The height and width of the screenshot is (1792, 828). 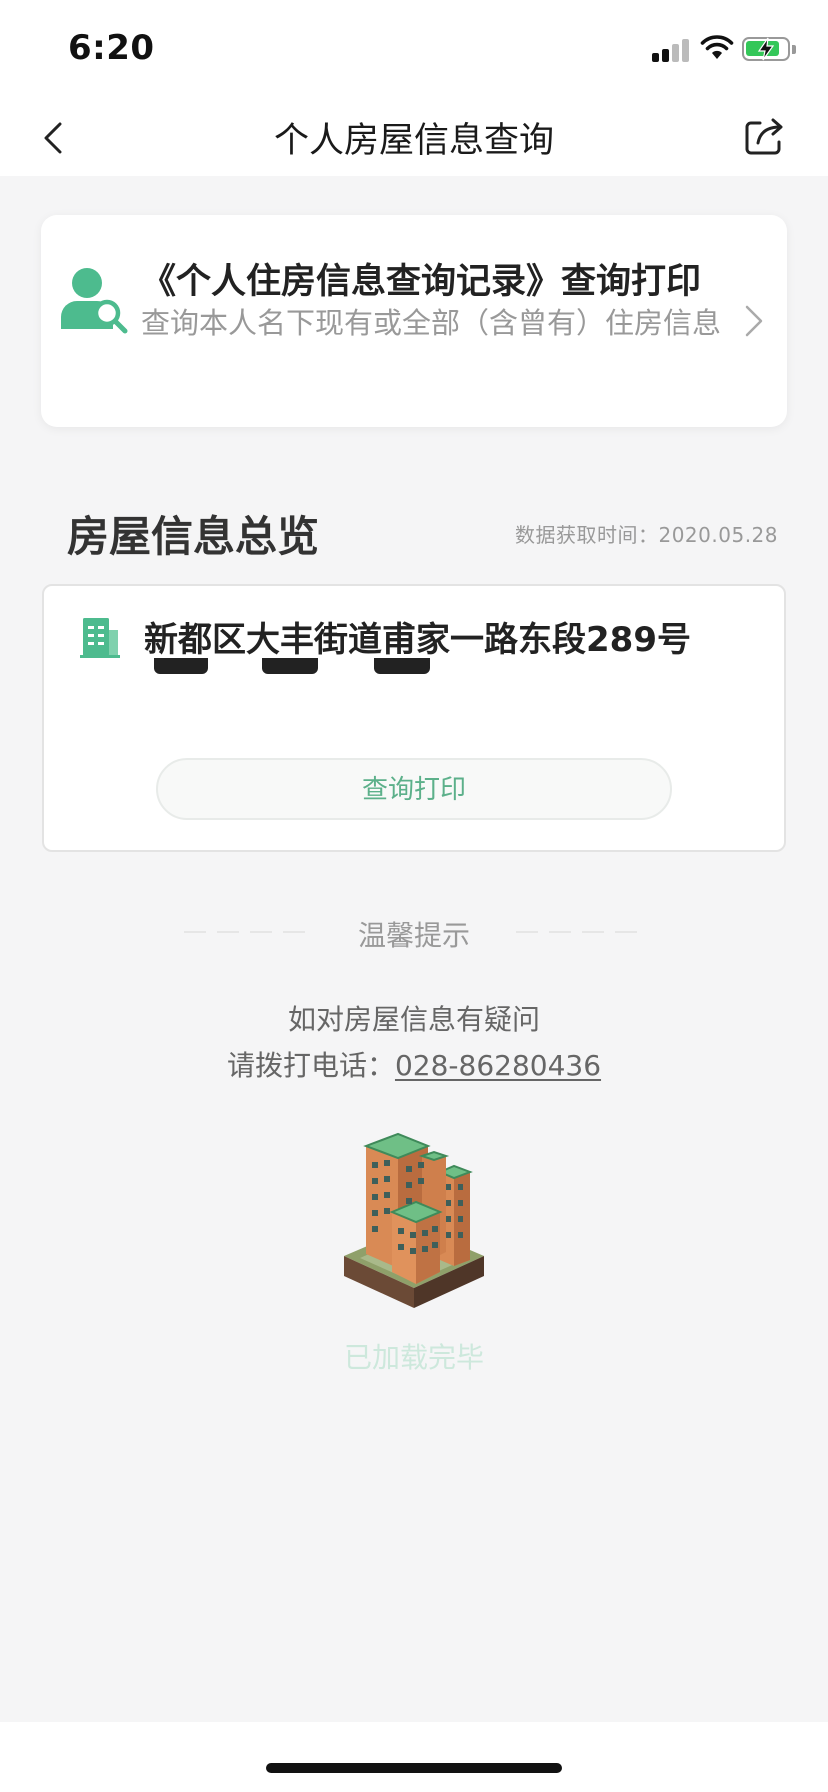 What do you see at coordinates (414, 50) in the screenshot?
I see `status-bar: 6:20` at bounding box center [414, 50].